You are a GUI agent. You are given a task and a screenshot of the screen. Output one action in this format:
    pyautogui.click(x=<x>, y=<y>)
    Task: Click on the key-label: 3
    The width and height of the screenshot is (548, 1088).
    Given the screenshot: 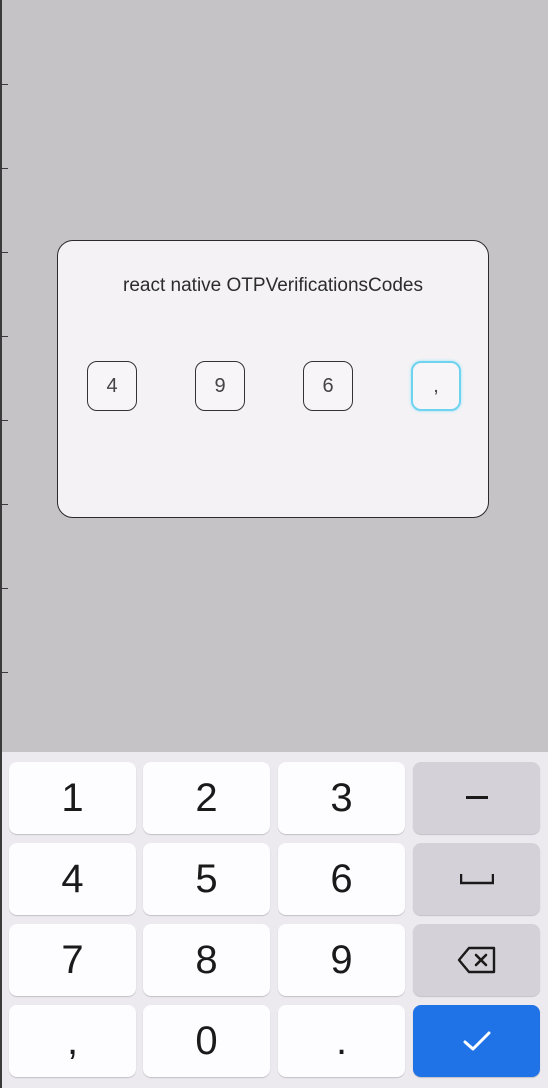 What is the action you would take?
    pyautogui.click(x=341, y=798)
    